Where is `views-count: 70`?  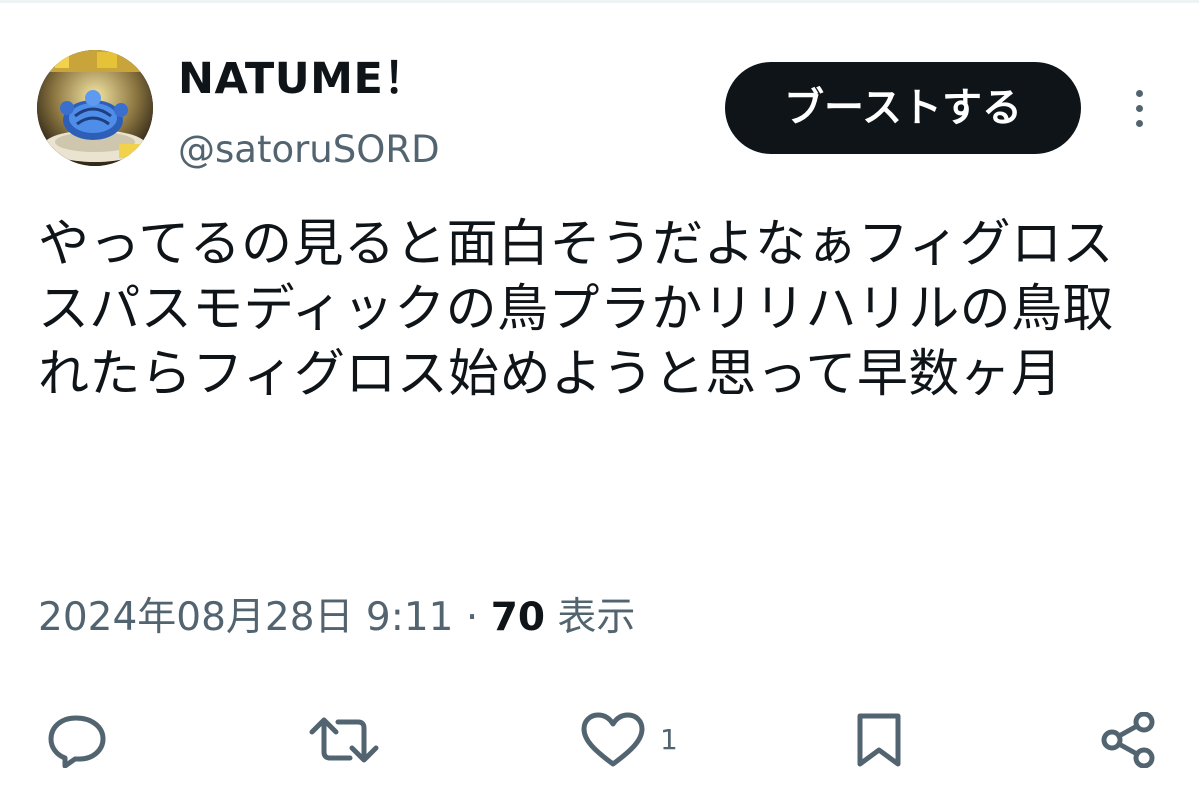
views-count: 70 is located at coordinates (517, 617).